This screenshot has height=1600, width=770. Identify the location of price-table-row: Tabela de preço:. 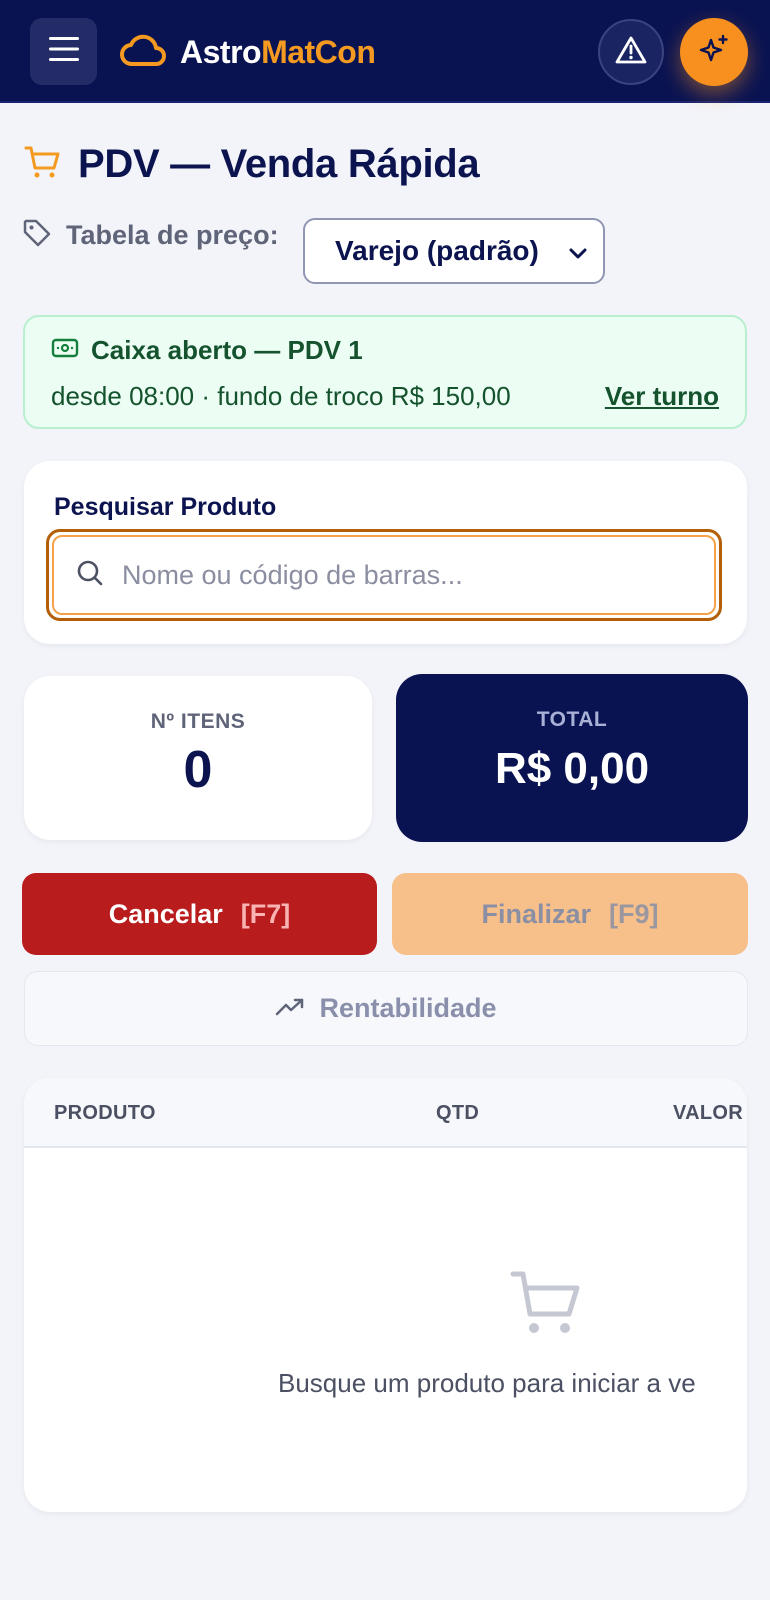
(150, 235).